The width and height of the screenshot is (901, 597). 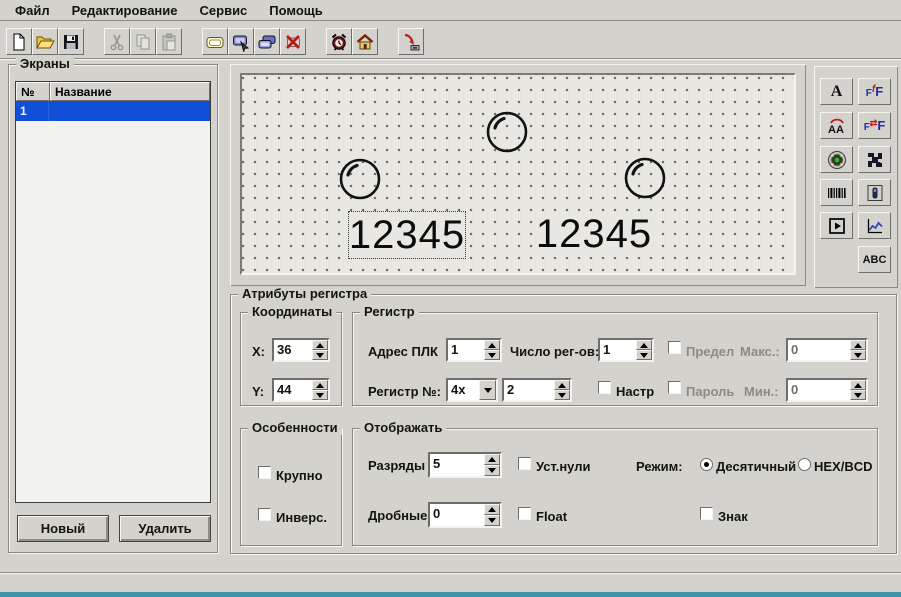 What do you see at coordinates (267, 41) in the screenshot?
I see `screen-list-button` at bounding box center [267, 41].